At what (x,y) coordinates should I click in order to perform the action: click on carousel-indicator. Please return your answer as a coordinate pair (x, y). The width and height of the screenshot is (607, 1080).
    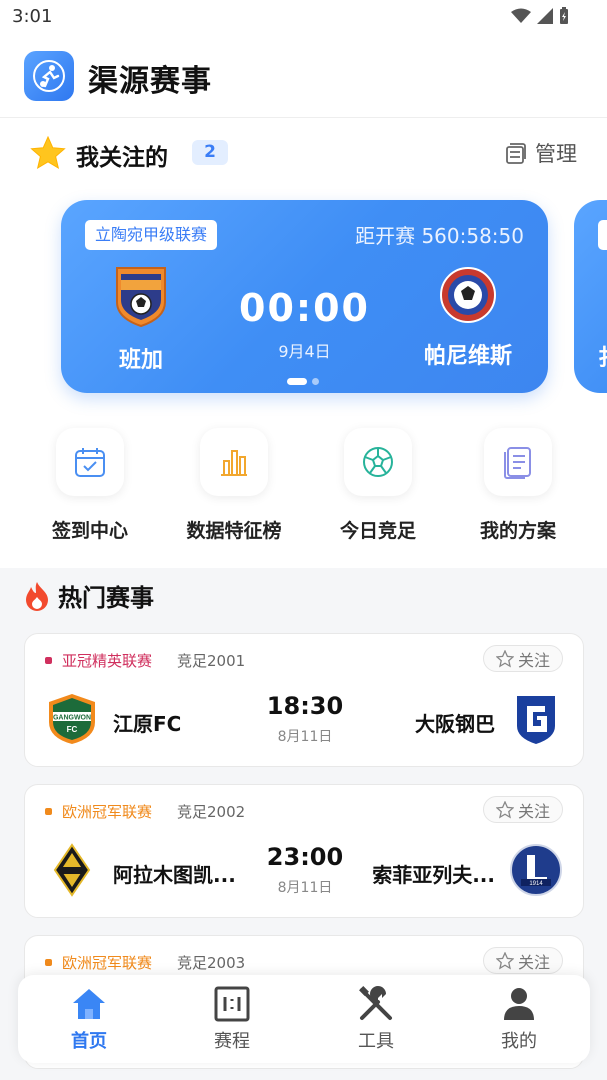
    Looking at the image, I should click on (303, 381).